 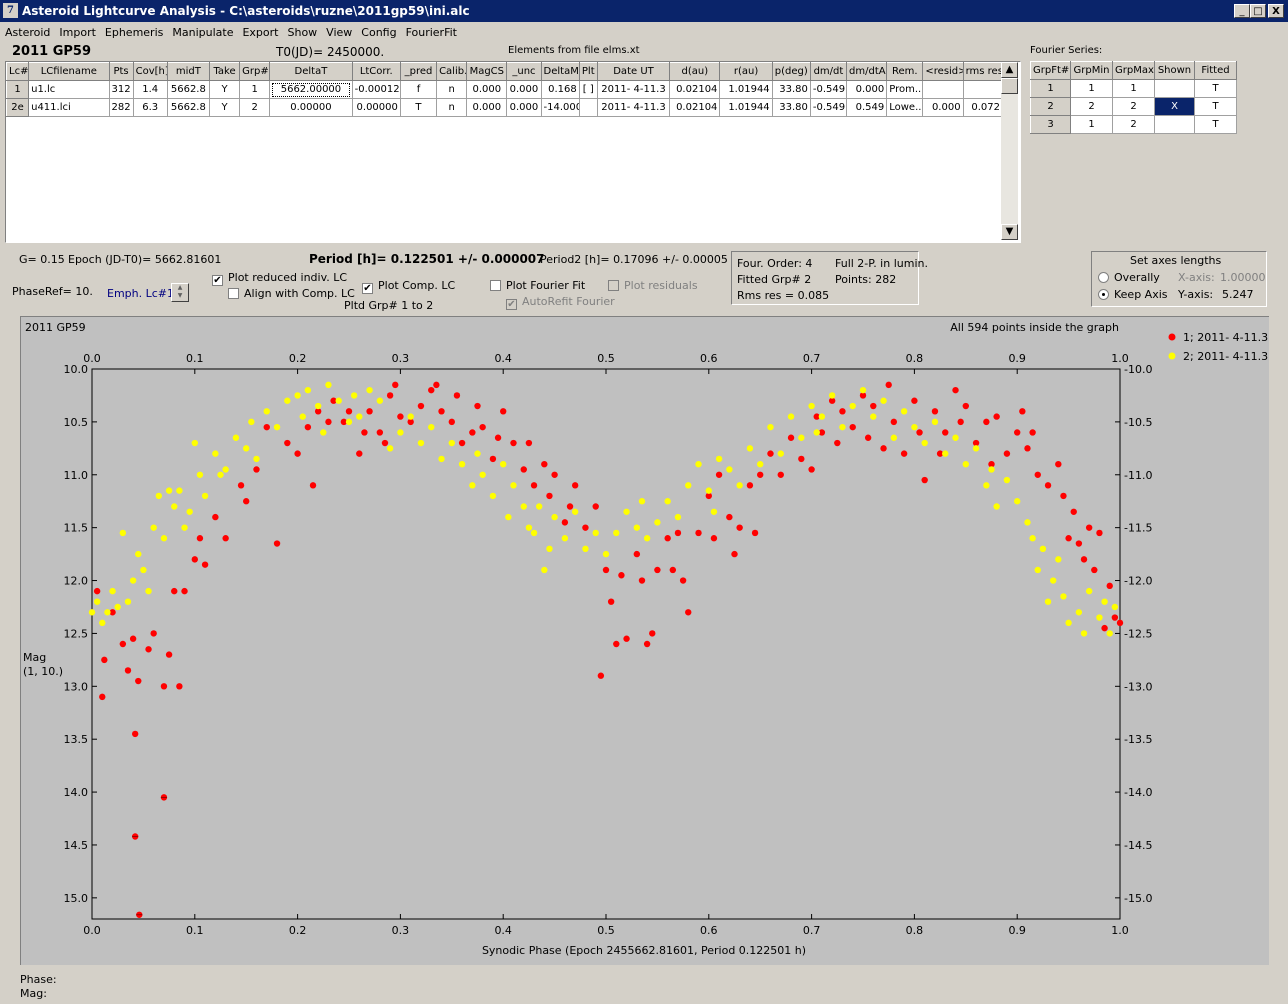 I want to click on autorefit-checkbox: ✔ AutoRefit Fourier, so click(x=560, y=302).